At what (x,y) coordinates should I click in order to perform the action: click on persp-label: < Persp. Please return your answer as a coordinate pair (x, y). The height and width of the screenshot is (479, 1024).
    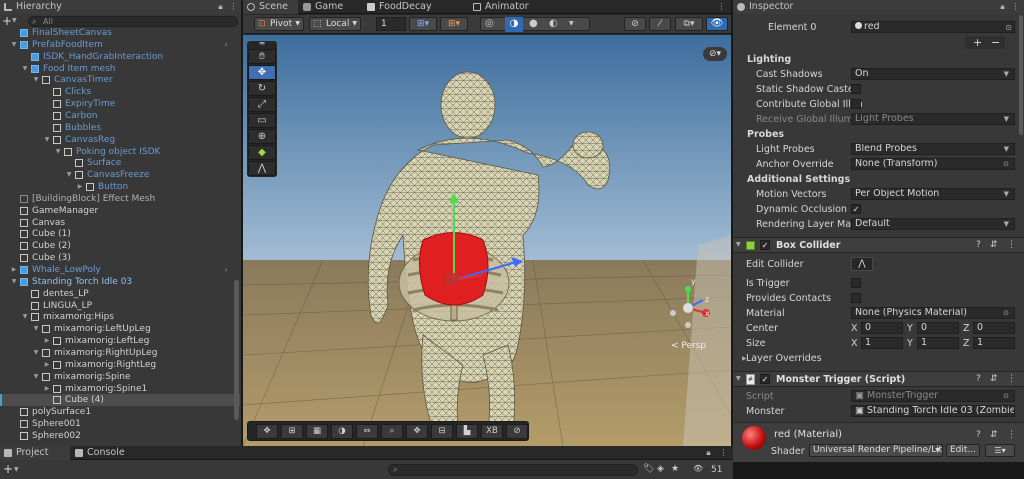
    Looking at the image, I should click on (688, 346).